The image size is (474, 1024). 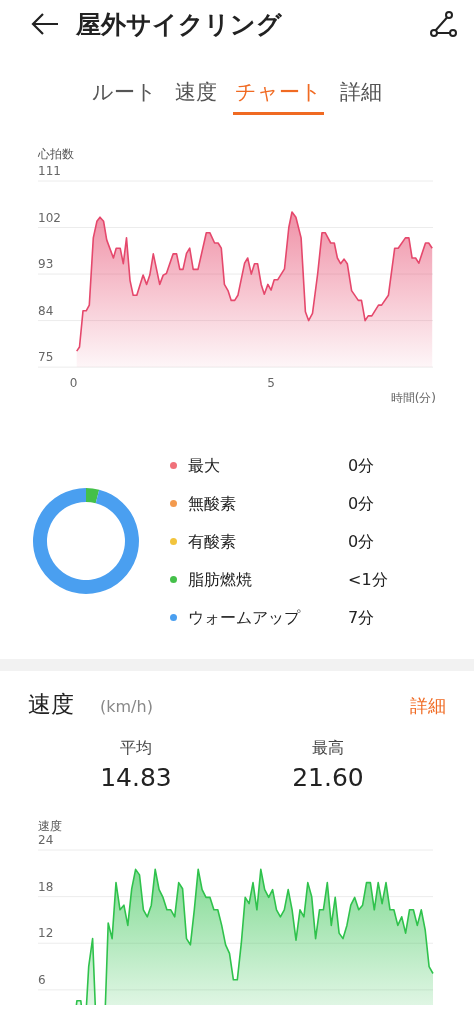 What do you see at coordinates (368, 579) in the screenshot?
I see `zone-time: <1分` at bounding box center [368, 579].